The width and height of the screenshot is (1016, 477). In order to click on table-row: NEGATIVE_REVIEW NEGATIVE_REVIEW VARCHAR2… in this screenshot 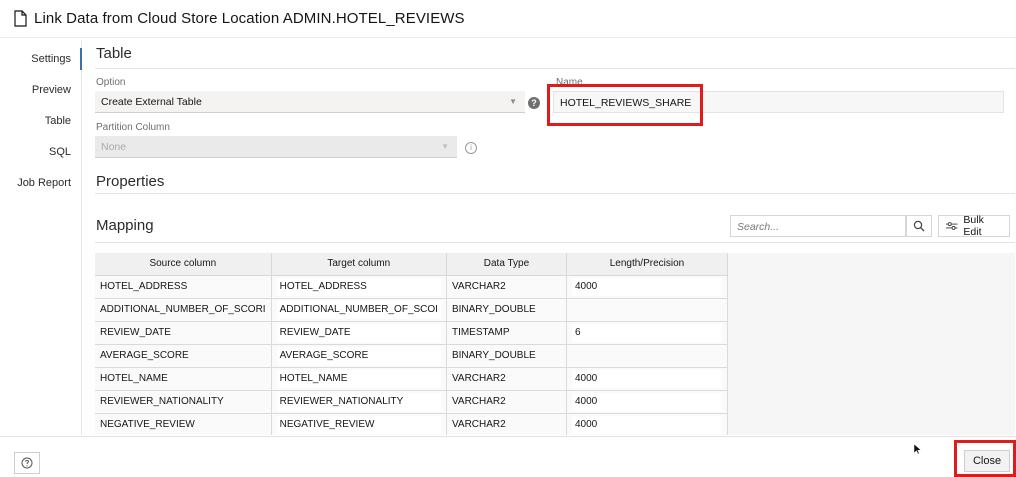, I will do `click(411, 424)`.